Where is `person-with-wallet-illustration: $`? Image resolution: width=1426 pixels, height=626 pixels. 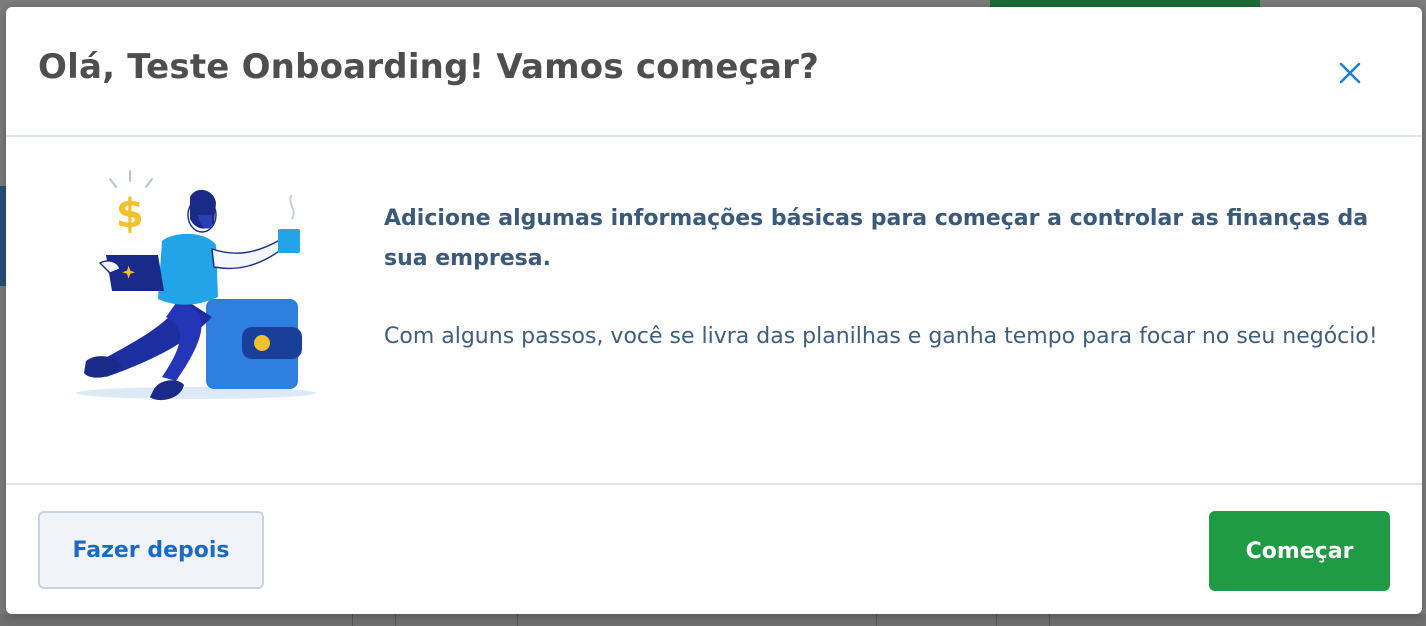 person-with-wallet-illustration: $ is located at coordinates (196, 285).